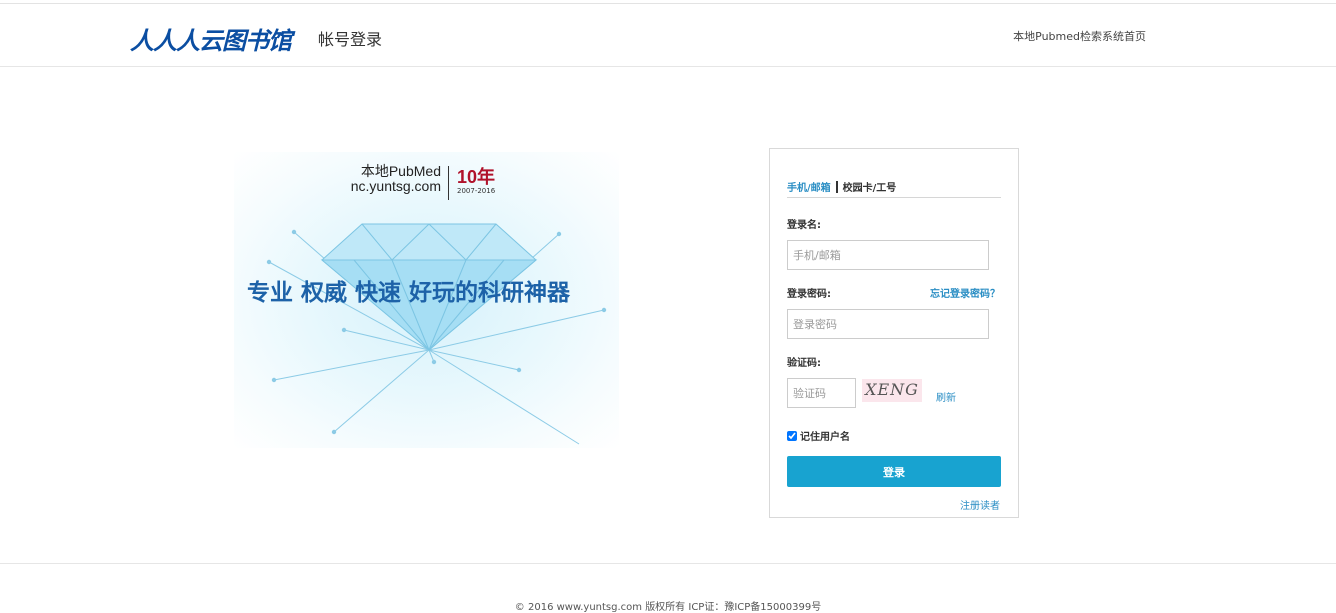 The width and height of the screenshot is (1336, 613). What do you see at coordinates (804, 225) in the screenshot?
I see `username-label: 登录名:` at bounding box center [804, 225].